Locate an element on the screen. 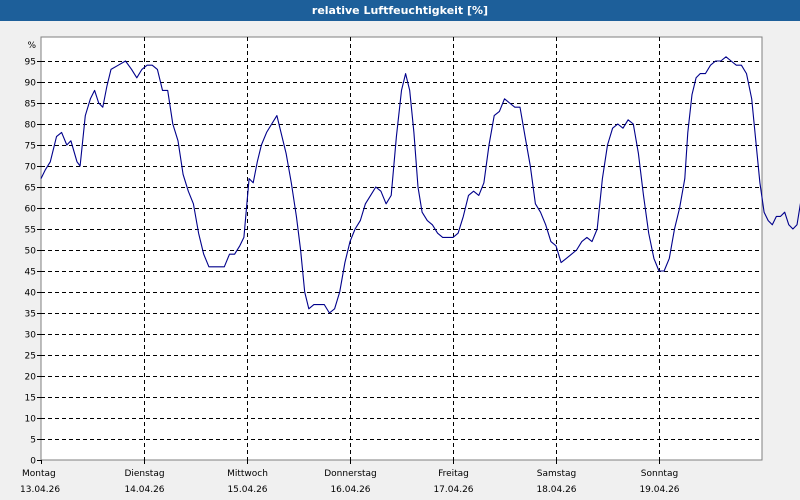 The image size is (800, 500). y-tick-label: 10 is located at coordinates (31, 420).